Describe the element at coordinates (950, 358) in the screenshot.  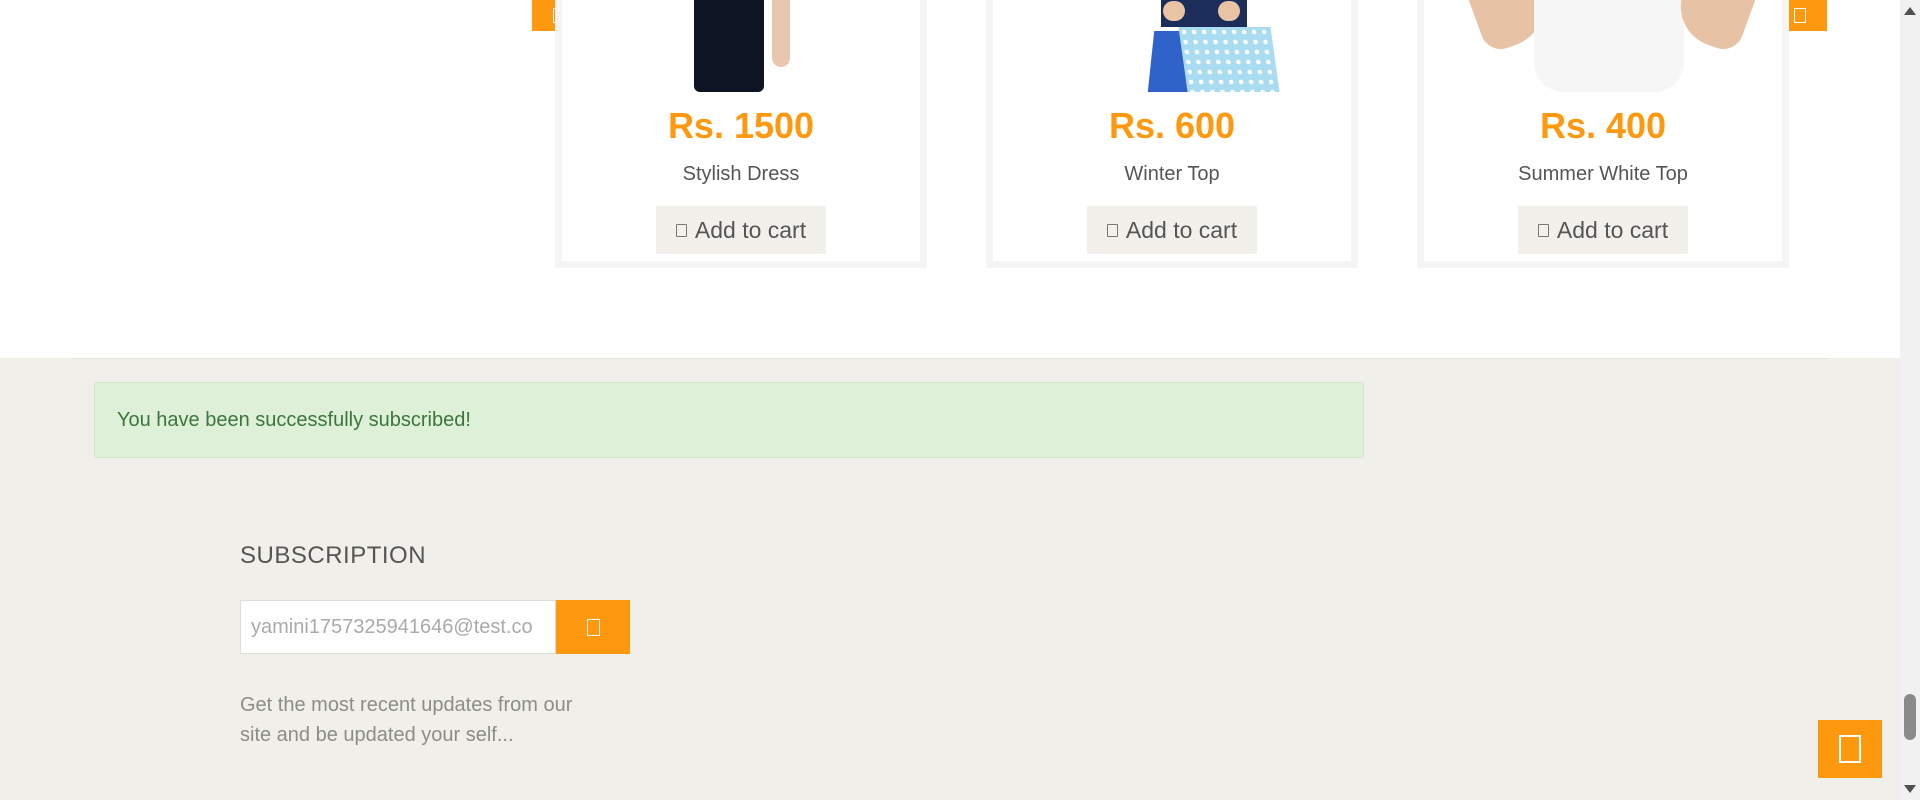
I see `footer-divider` at that location.